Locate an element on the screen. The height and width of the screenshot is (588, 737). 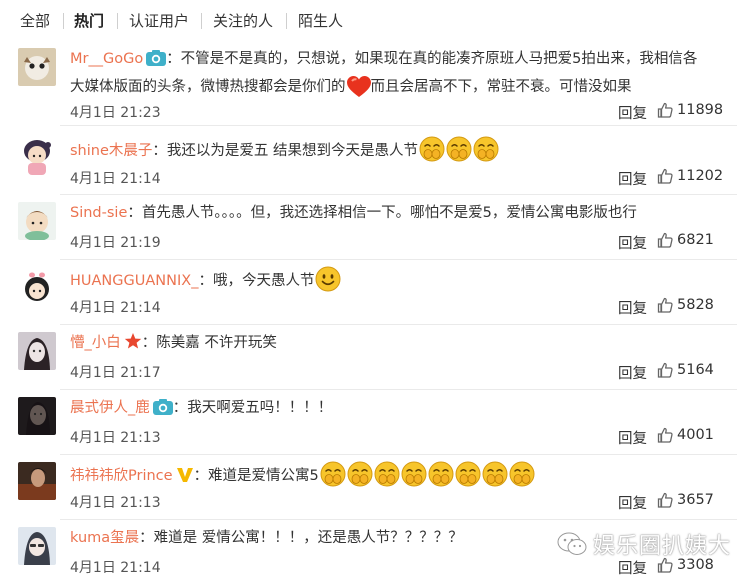
comment-username: 懵_小白 is located at coordinates (95, 343).